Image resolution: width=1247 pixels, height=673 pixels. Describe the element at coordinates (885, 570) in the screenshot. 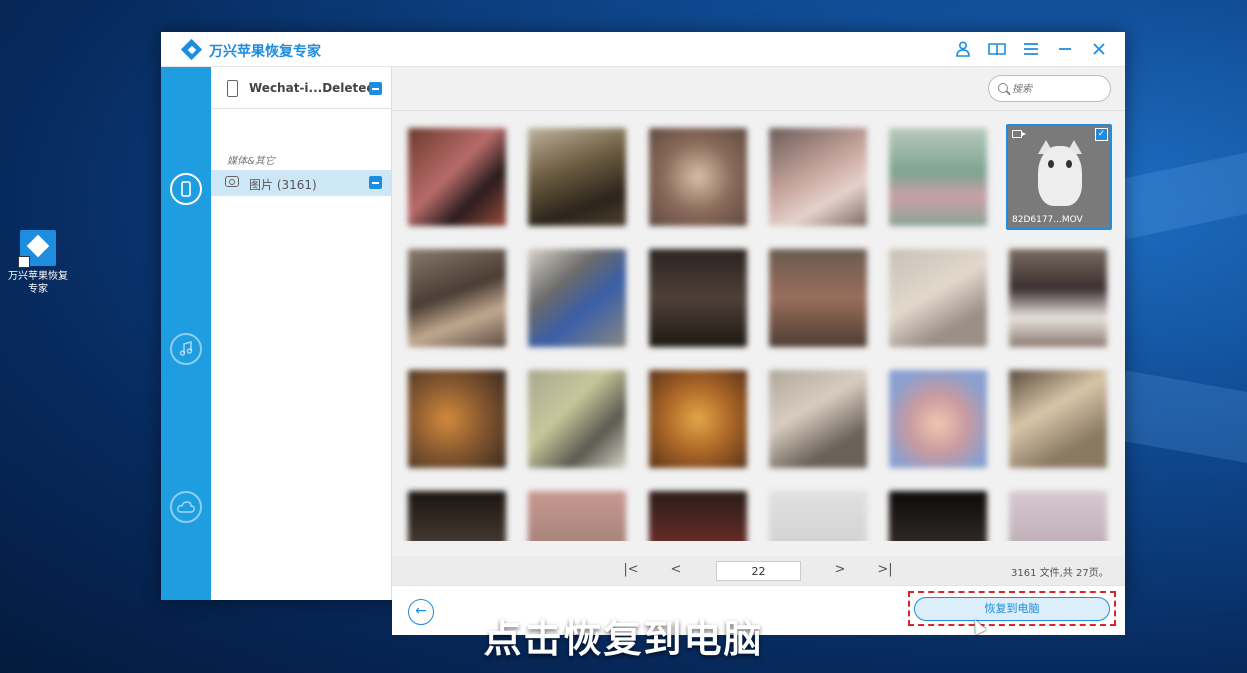

I see `last-page-button: >|` at that location.